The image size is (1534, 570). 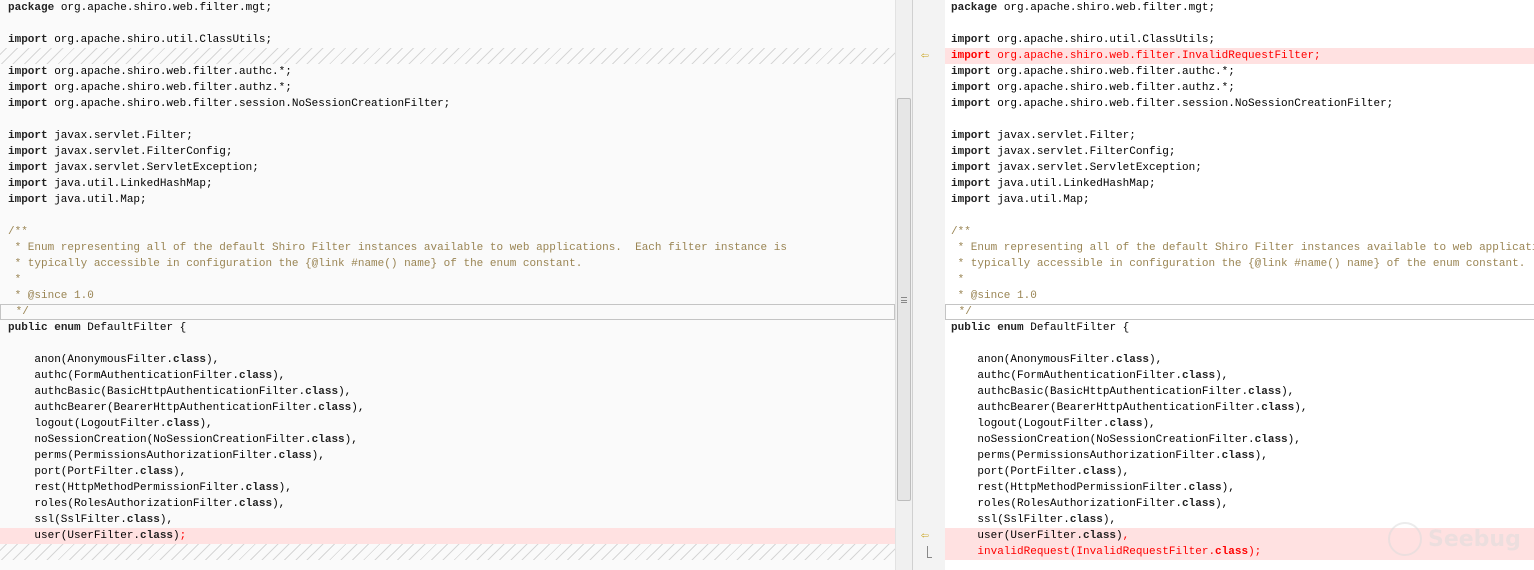 I want to click on code-line: import java.util.Map;, so click(x=1239, y=200).